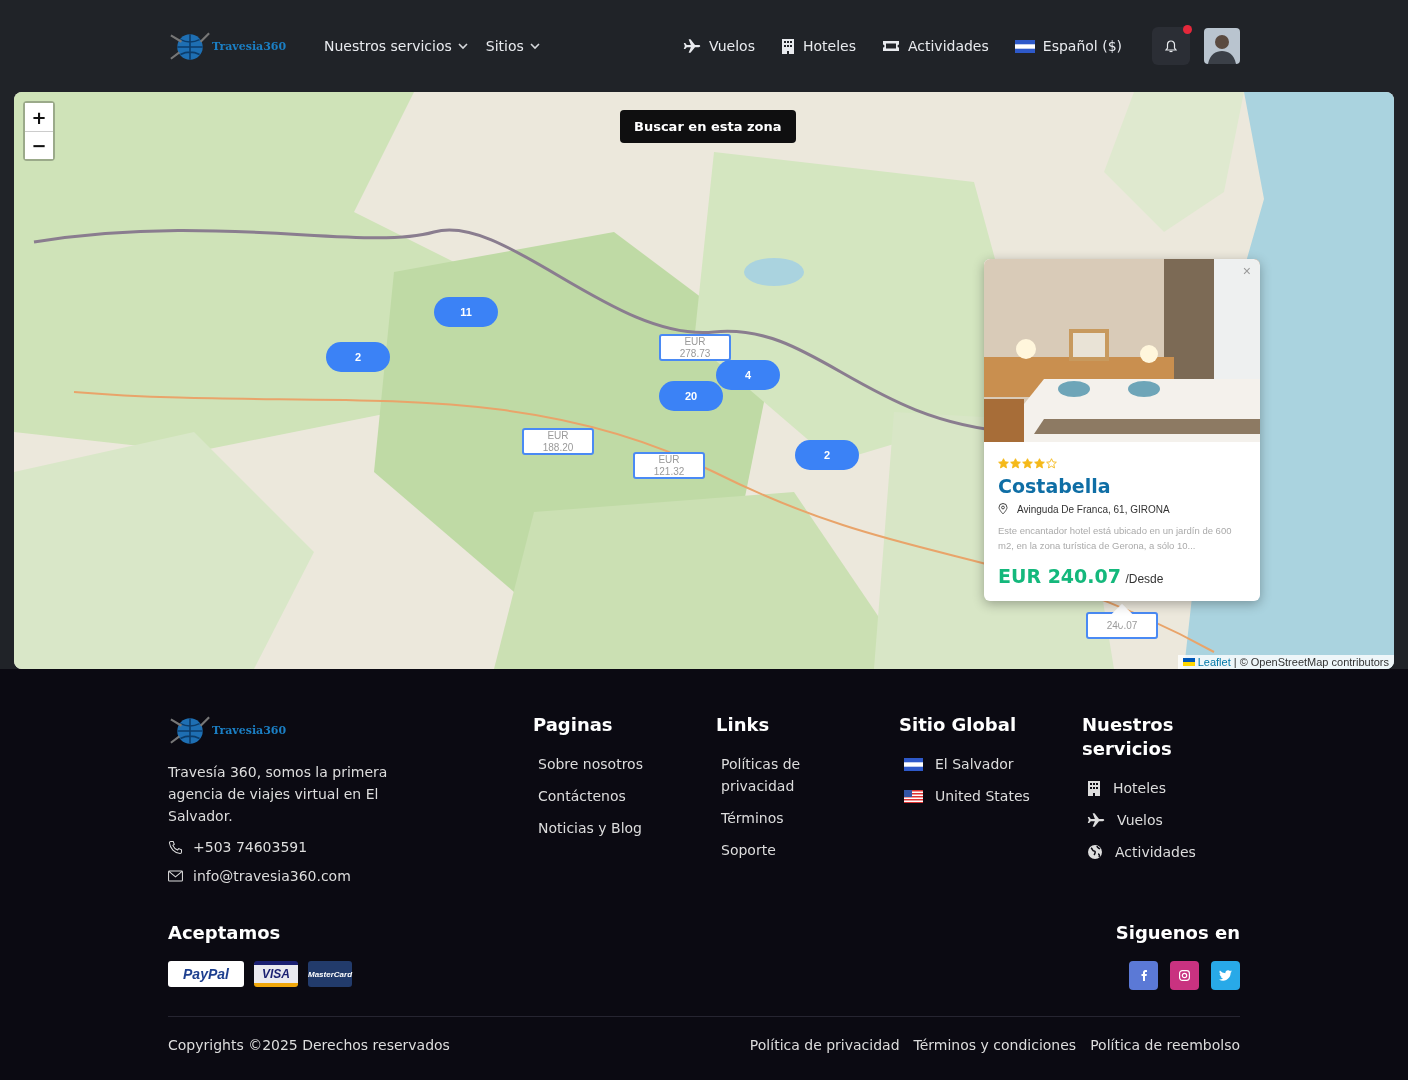 This screenshot has height=1080, width=1408. I want to click on nav-link: Hoteles, so click(818, 46).